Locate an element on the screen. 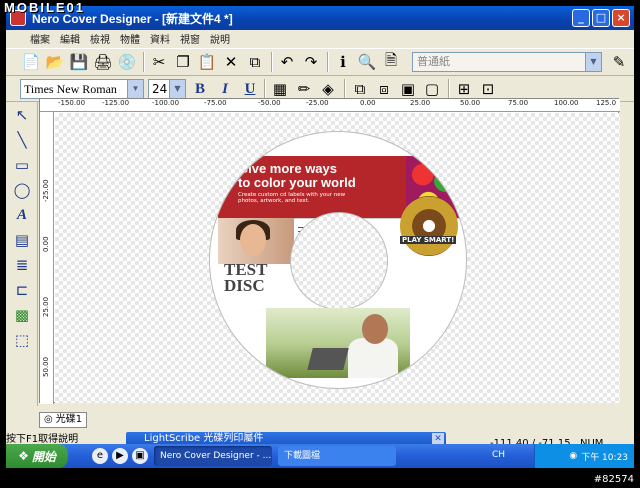  disc-tabs: ◎ 光碟1 is located at coordinates (63, 420).